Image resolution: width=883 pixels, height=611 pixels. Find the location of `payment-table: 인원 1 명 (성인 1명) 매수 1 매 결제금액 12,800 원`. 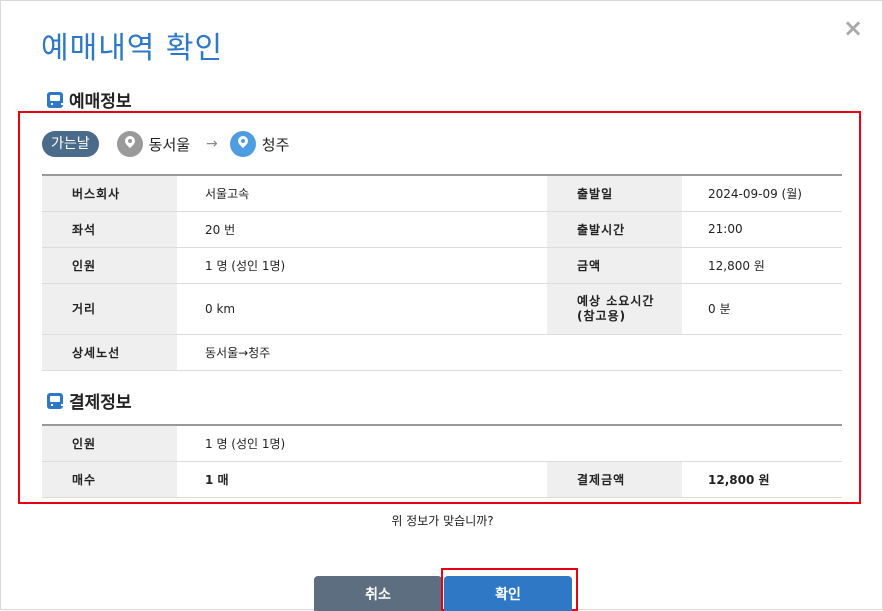

payment-table: 인원 1 명 (성인 1명) 매수 1 매 결제금액 12,800 원 is located at coordinates (442, 461).